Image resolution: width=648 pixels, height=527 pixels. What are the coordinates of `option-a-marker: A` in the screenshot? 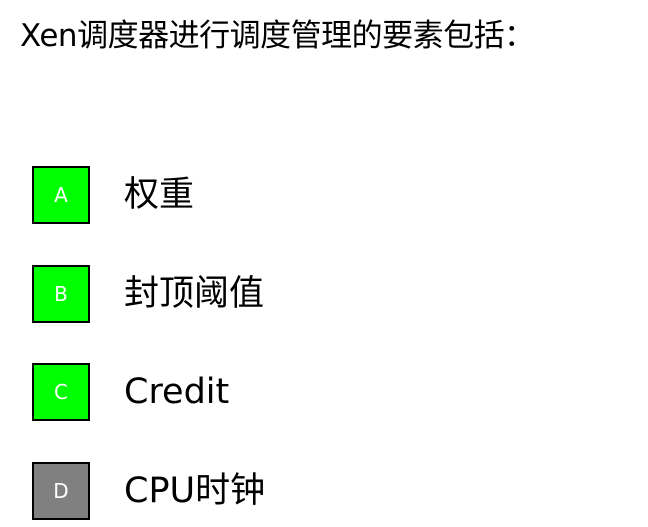 It's located at (61, 195).